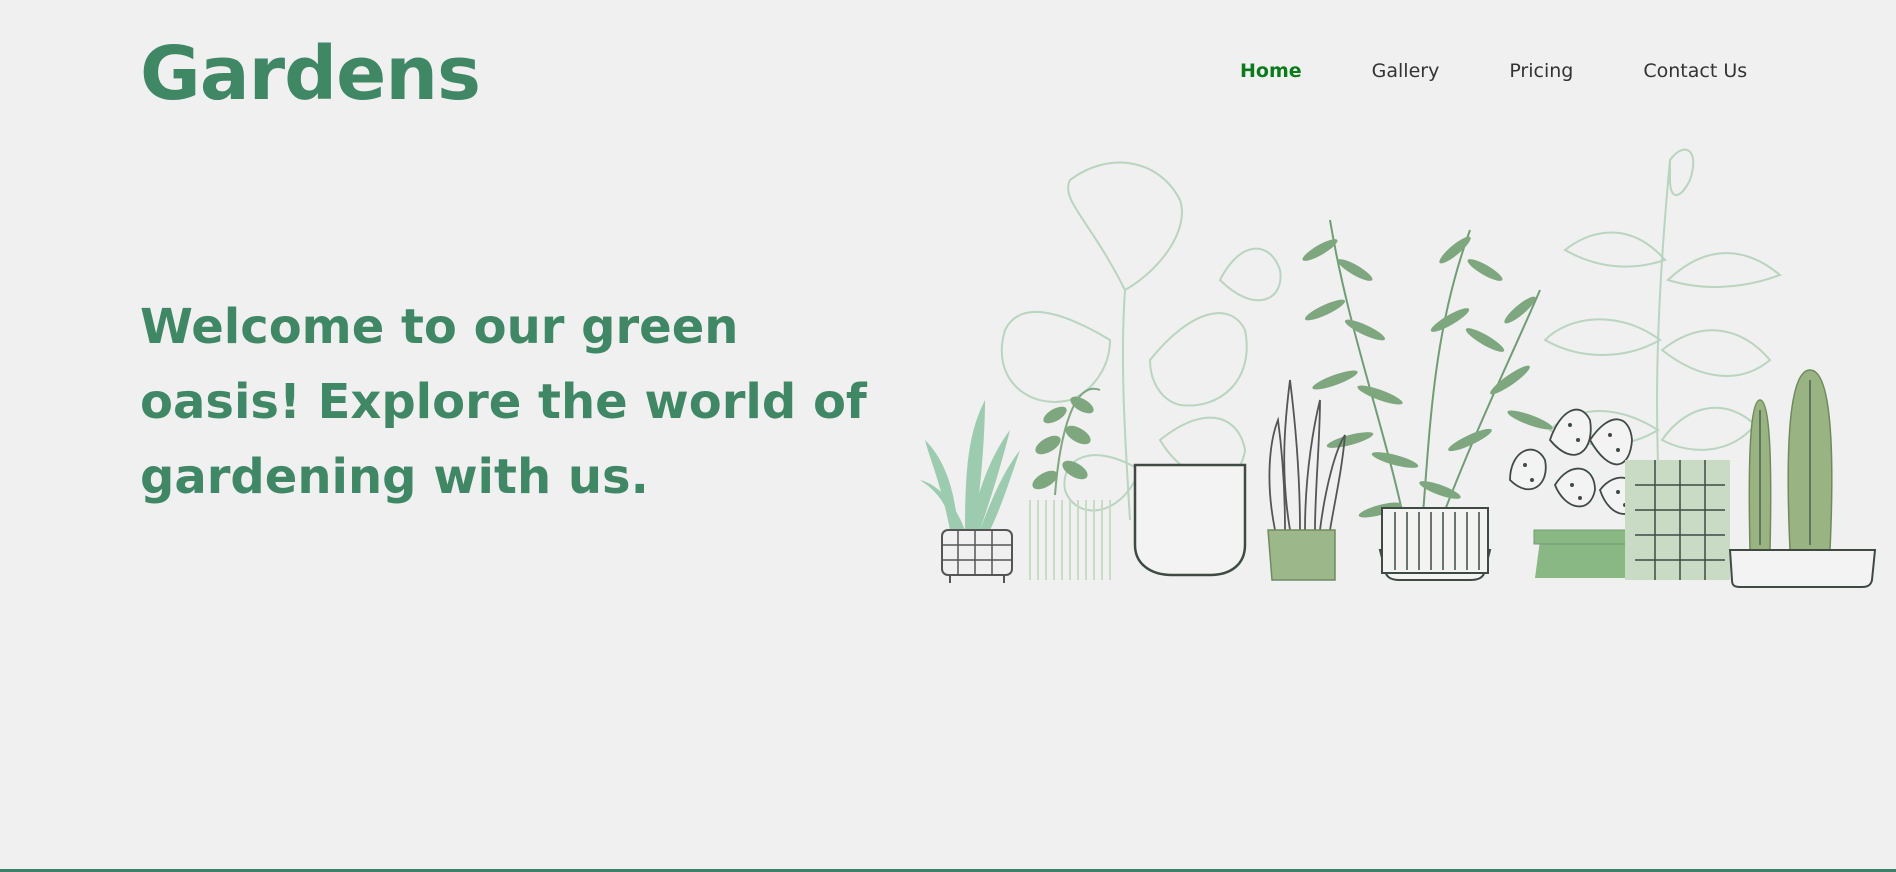  What do you see at coordinates (1493, 71) in the screenshot?
I see `main-nav: Home Gallery Pricing Contact Us` at bounding box center [1493, 71].